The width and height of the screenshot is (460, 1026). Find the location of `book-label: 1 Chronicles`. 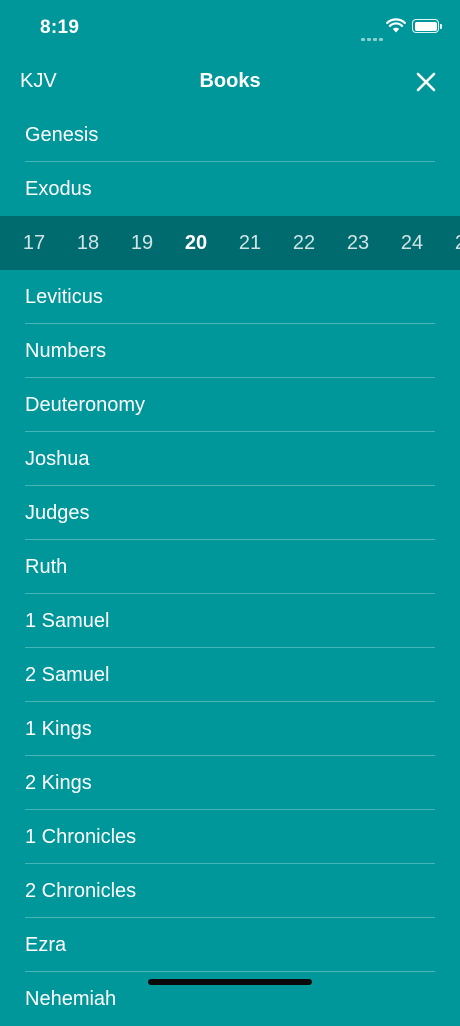

book-label: 1 Chronicles is located at coordinates (81, 837).